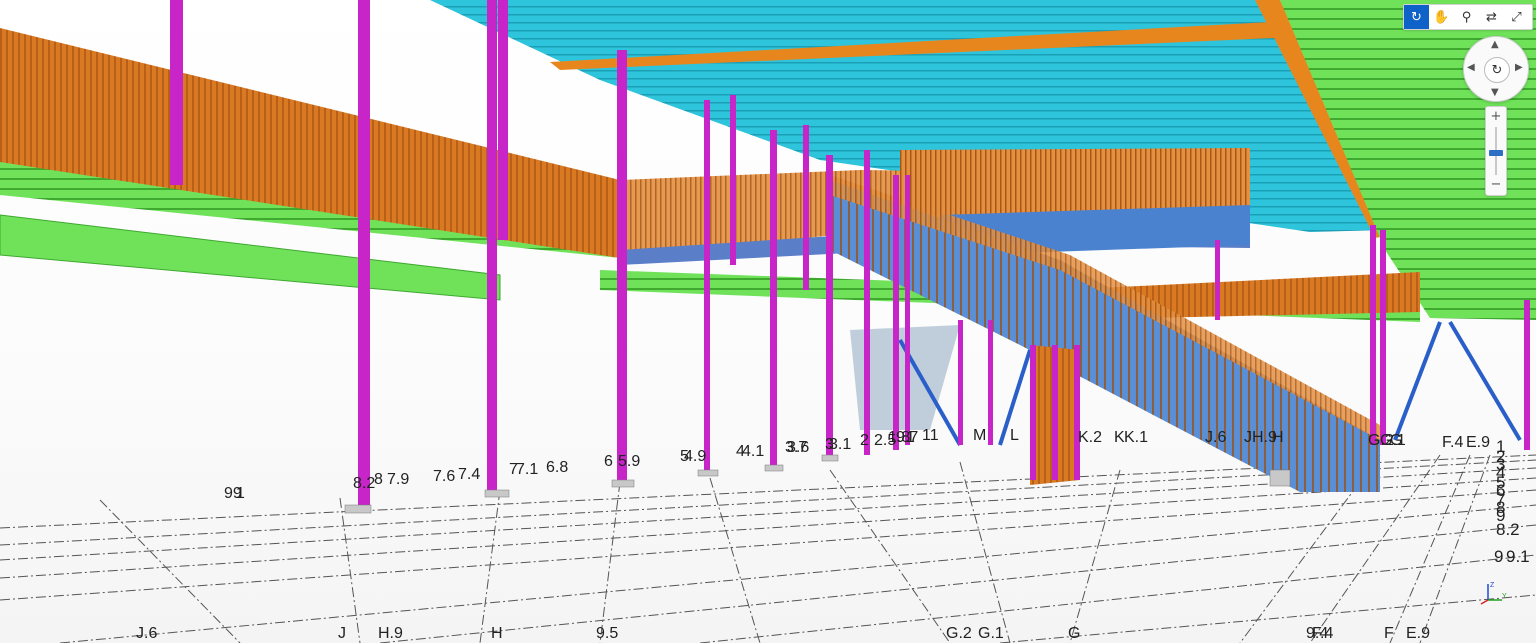 The image size is (1536, 643). Describe the element at coordinates (1090, 437) in the screenshot. I see `grid-label: K.2` at that location.